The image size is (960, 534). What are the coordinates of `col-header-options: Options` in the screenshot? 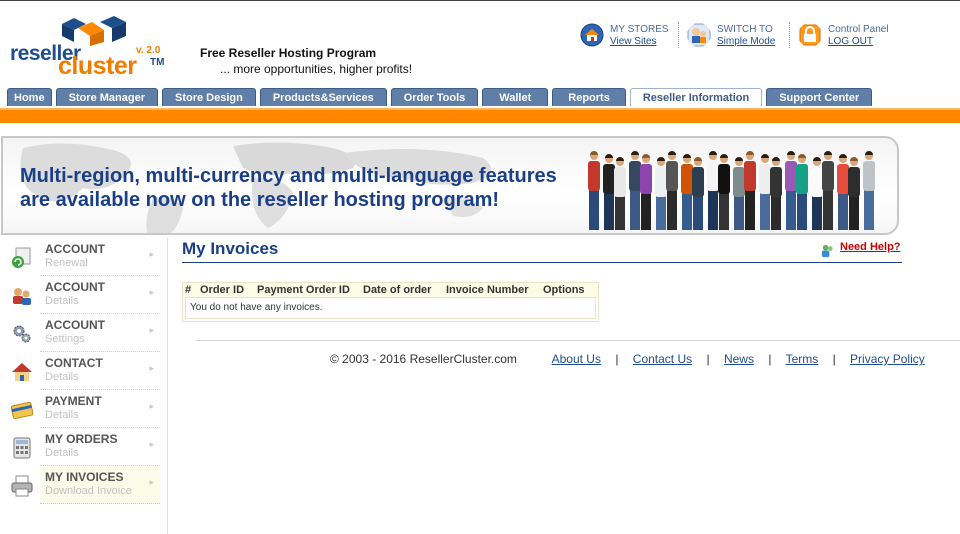 It's located at (564, 290).